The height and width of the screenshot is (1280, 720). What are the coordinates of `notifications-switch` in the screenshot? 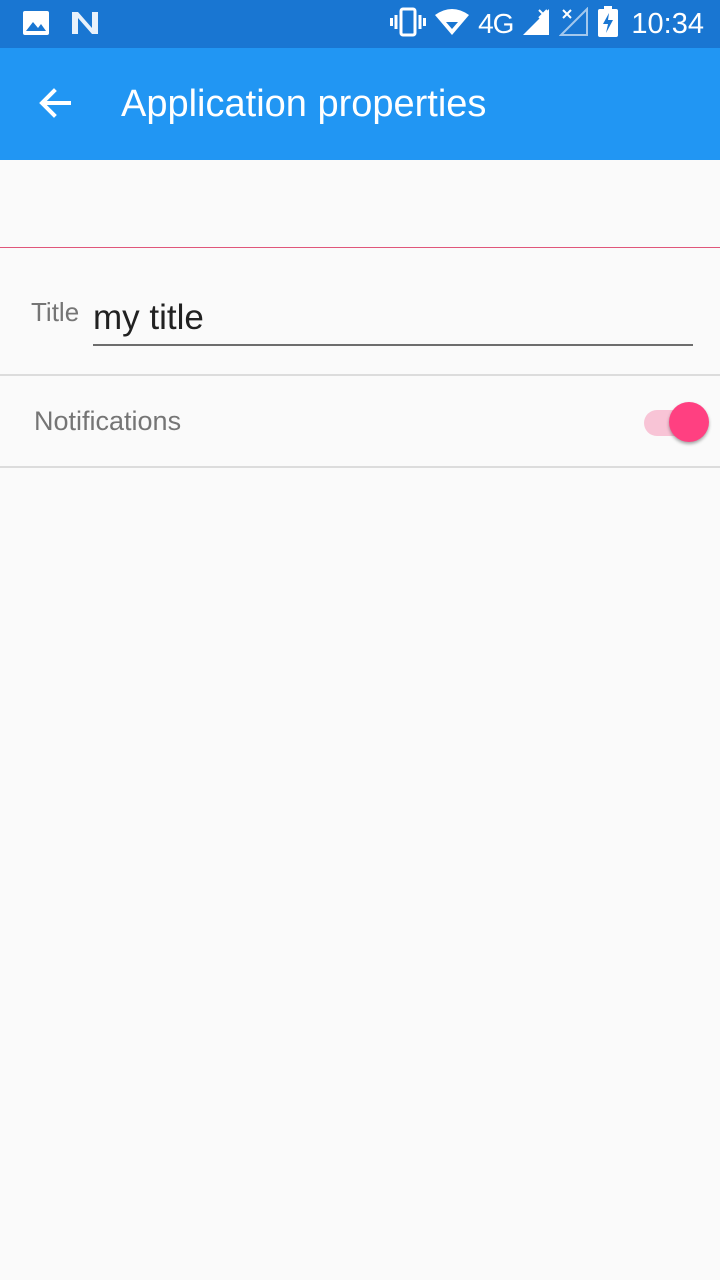 It's located at (677, 422).